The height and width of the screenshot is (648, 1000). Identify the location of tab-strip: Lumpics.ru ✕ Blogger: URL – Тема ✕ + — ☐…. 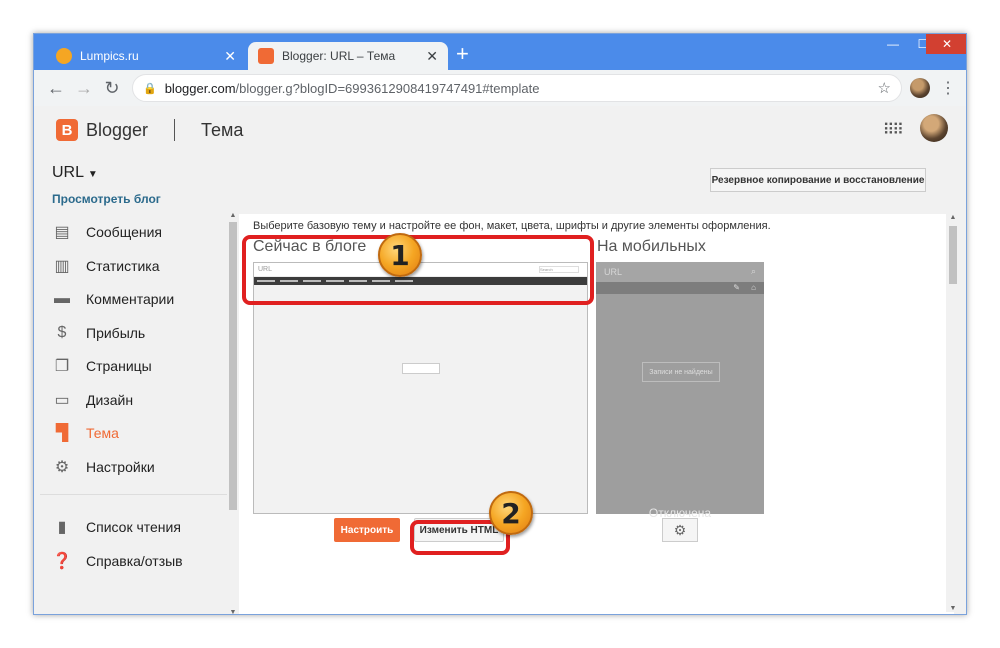
(500, 52).